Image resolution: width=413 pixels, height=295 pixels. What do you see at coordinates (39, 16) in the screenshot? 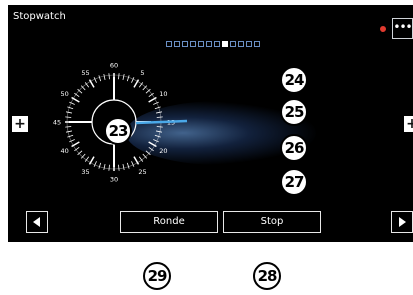
I see `page-title: Stopwatch` at bounding box center [39, 16].